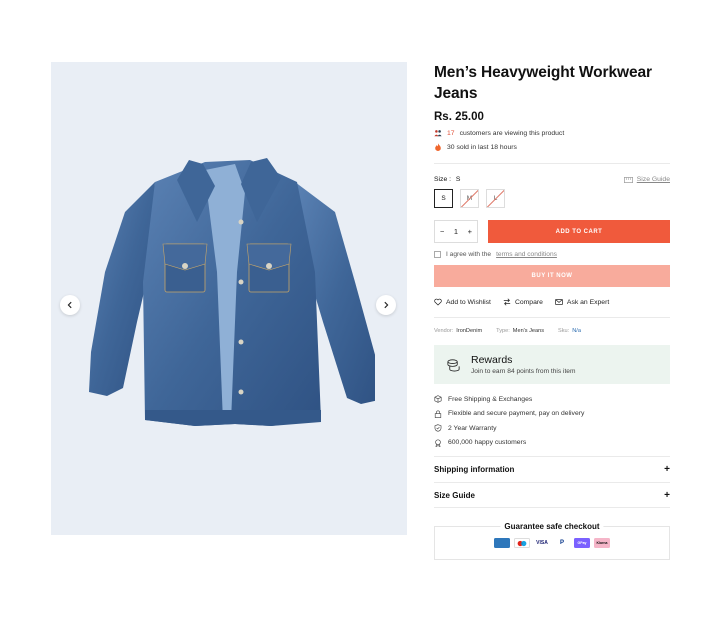 The height and width of the screenshot is (630, 720). I want to click on spec-type: Type: Men's Jeans, so click(520, 331).